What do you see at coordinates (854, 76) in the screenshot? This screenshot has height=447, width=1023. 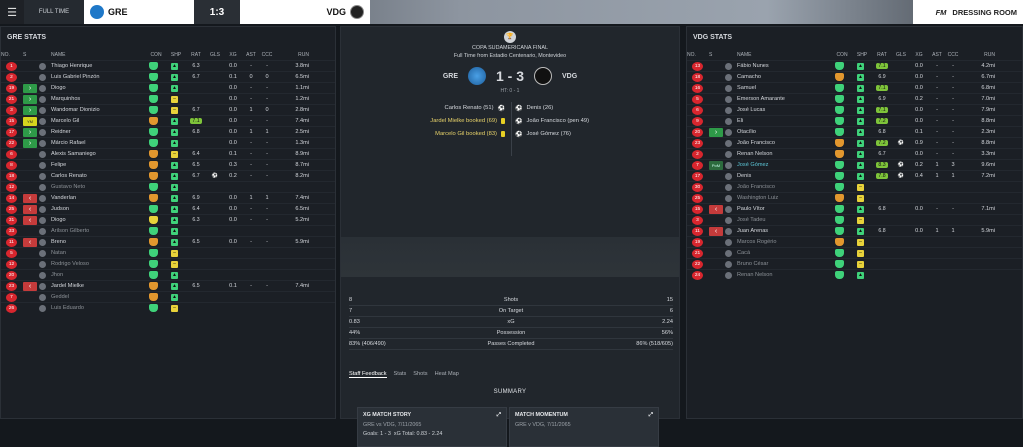 I see `player-row: 18 Camacho ▲ 6.9 0.0 - - 6.7mi` at bounding box center [854, 76].